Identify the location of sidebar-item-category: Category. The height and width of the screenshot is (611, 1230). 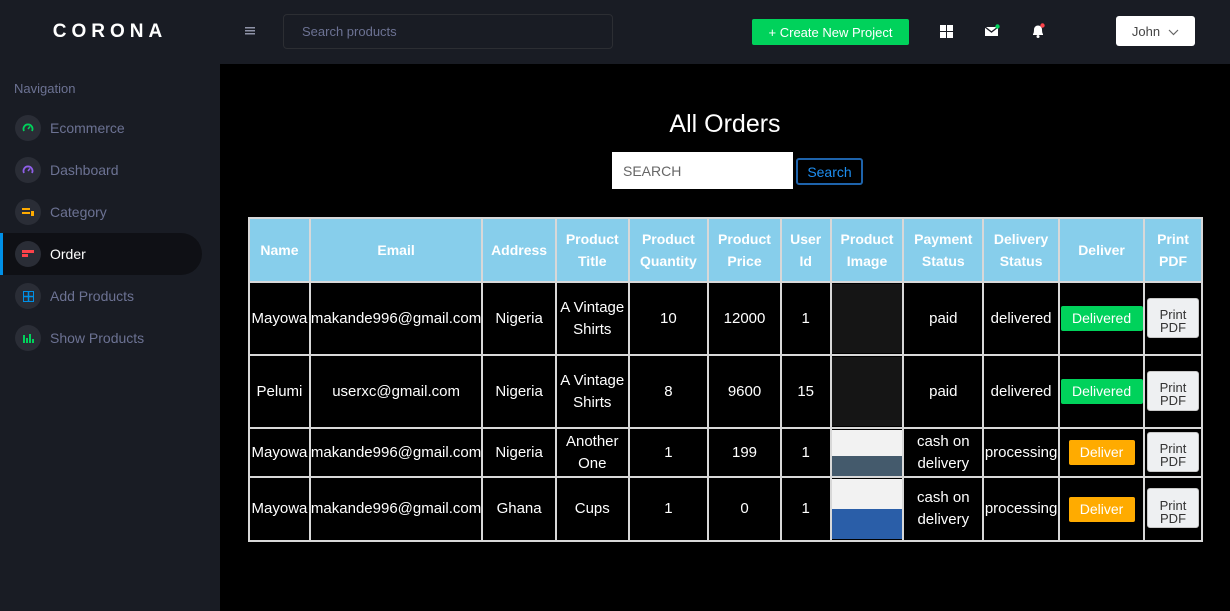
(110, 212).